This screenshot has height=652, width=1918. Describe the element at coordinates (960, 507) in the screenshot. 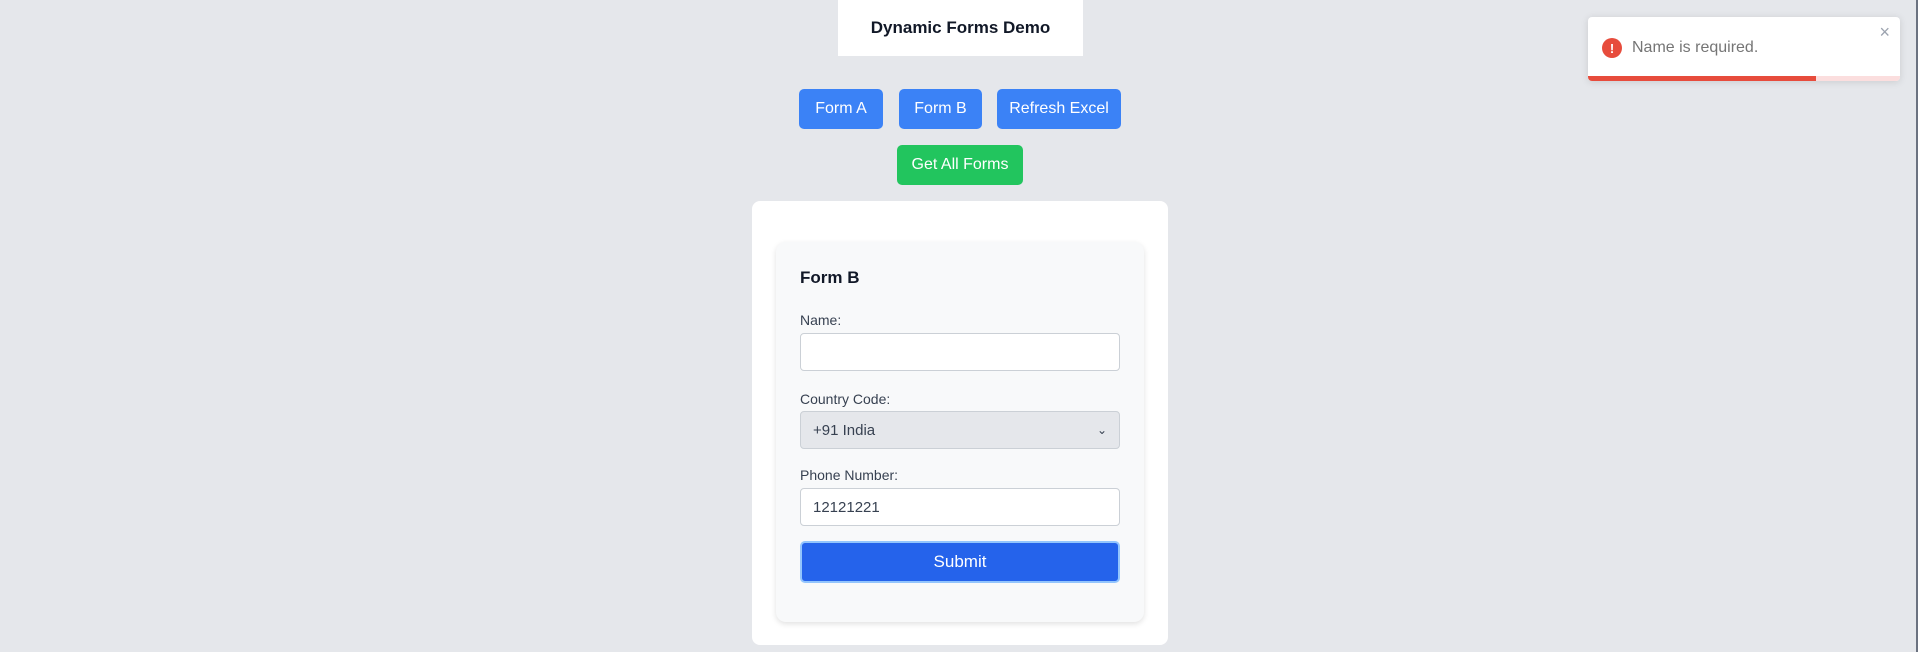

I see `phone-number-input: 12121221` at that location.